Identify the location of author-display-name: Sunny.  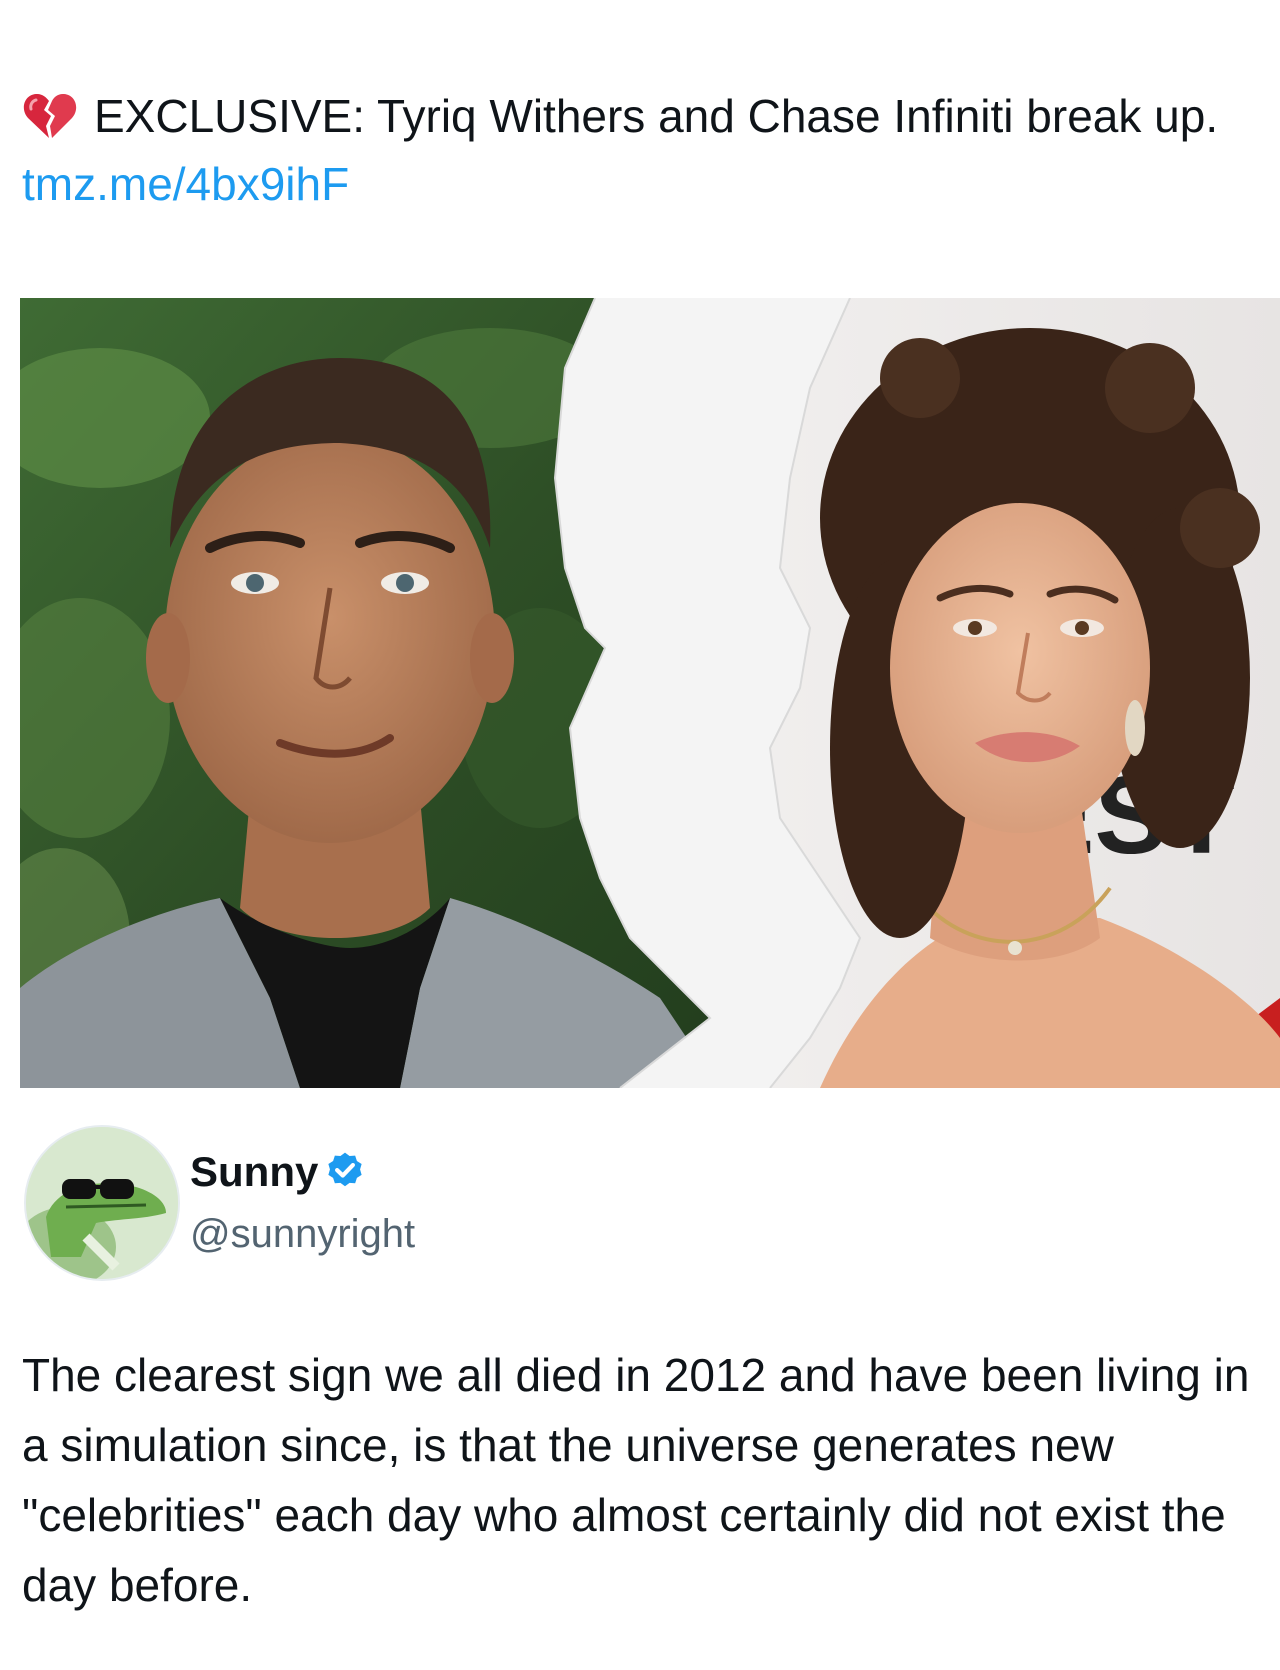
(254, 1171).